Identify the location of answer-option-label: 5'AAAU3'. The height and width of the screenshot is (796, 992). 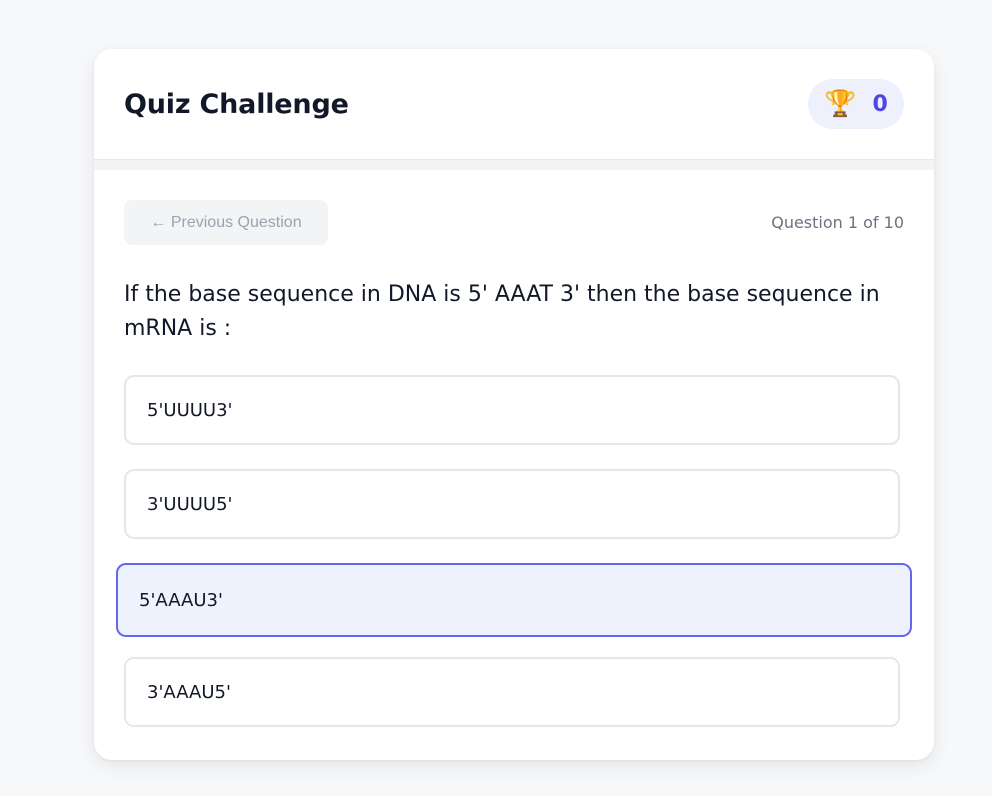
(181, 600).